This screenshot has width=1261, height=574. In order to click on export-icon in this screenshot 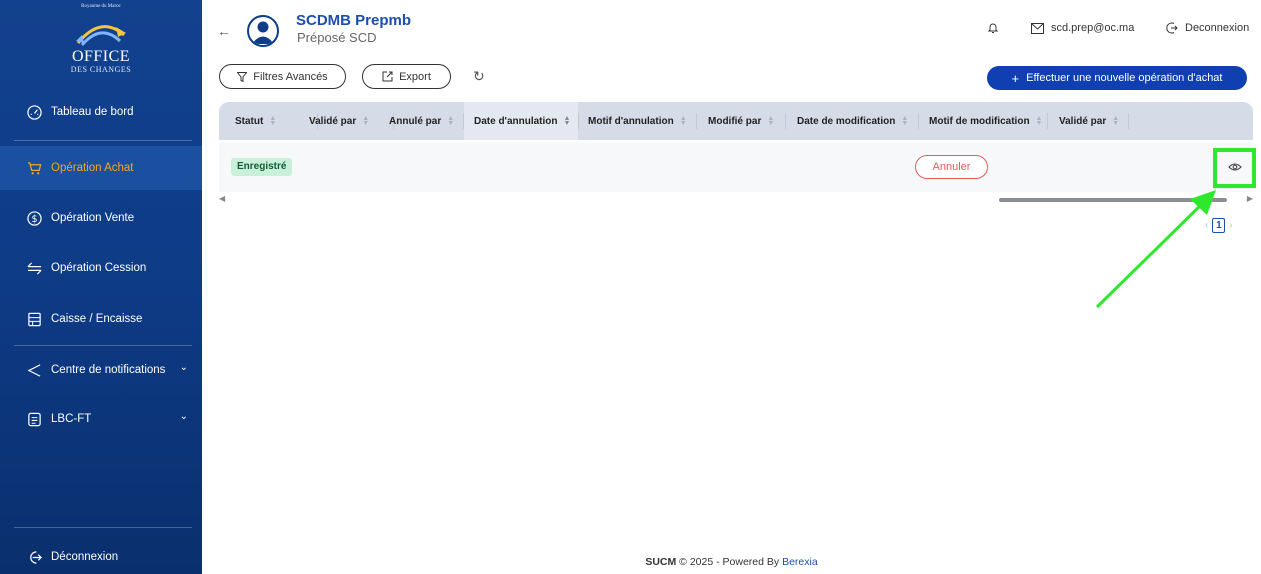, I will do `click(387, 76)`.